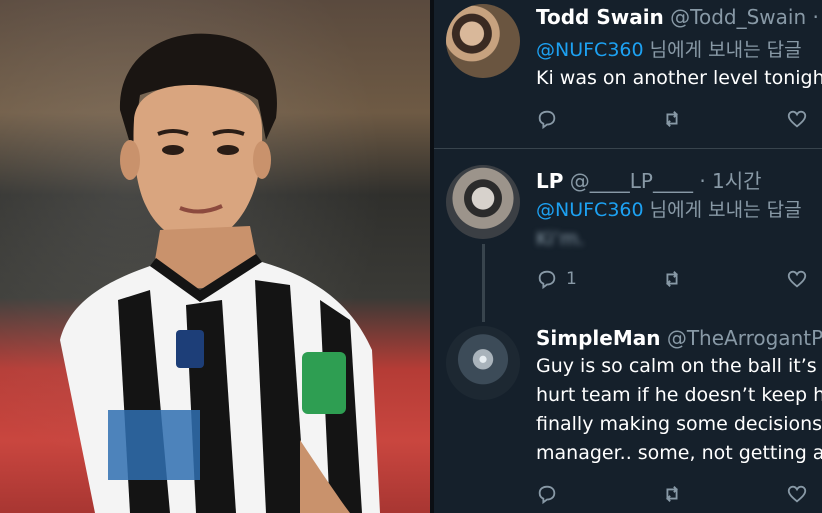  Describe the element at coordinates (744, 338) in the screenshot. I see `user-handle: @TheArrogantPrik` at that location.